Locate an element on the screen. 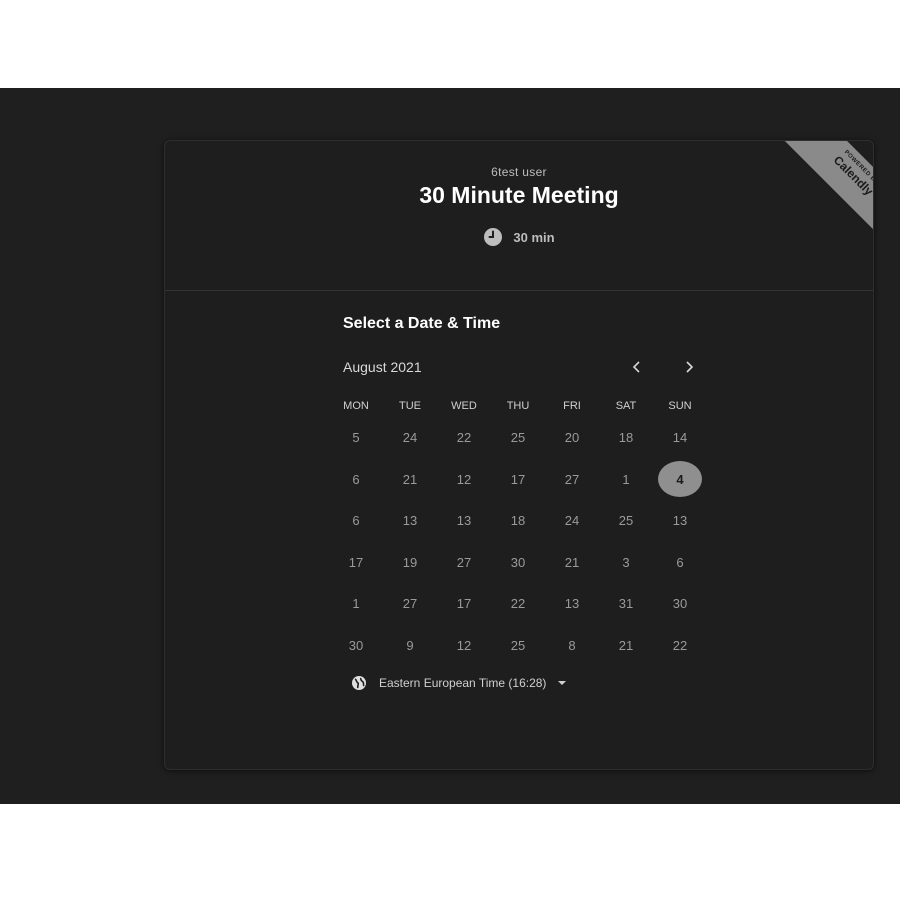 The width and height of the screenshot is (900, 900). timezone-label: Eastern European Time (16:28) is located at coordinates (463, 683).